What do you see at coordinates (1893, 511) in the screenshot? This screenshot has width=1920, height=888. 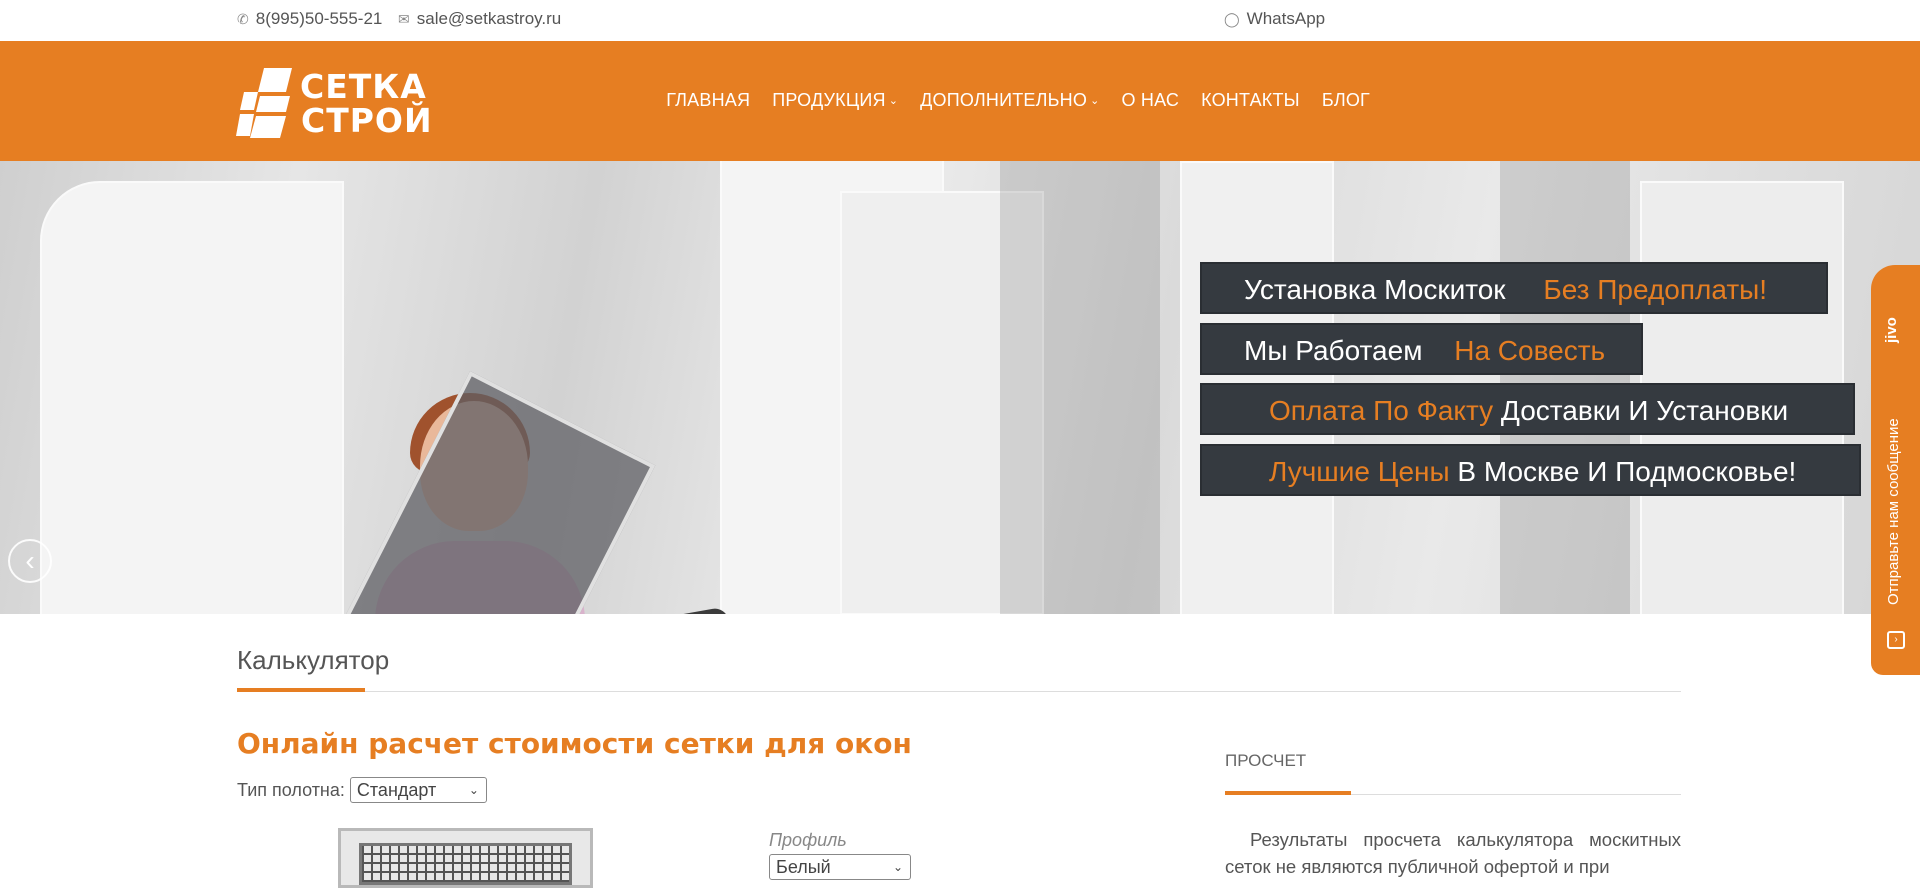 I see `chat-message-label: Отправьте нам сообщение` at bounding box center [1893, 511].